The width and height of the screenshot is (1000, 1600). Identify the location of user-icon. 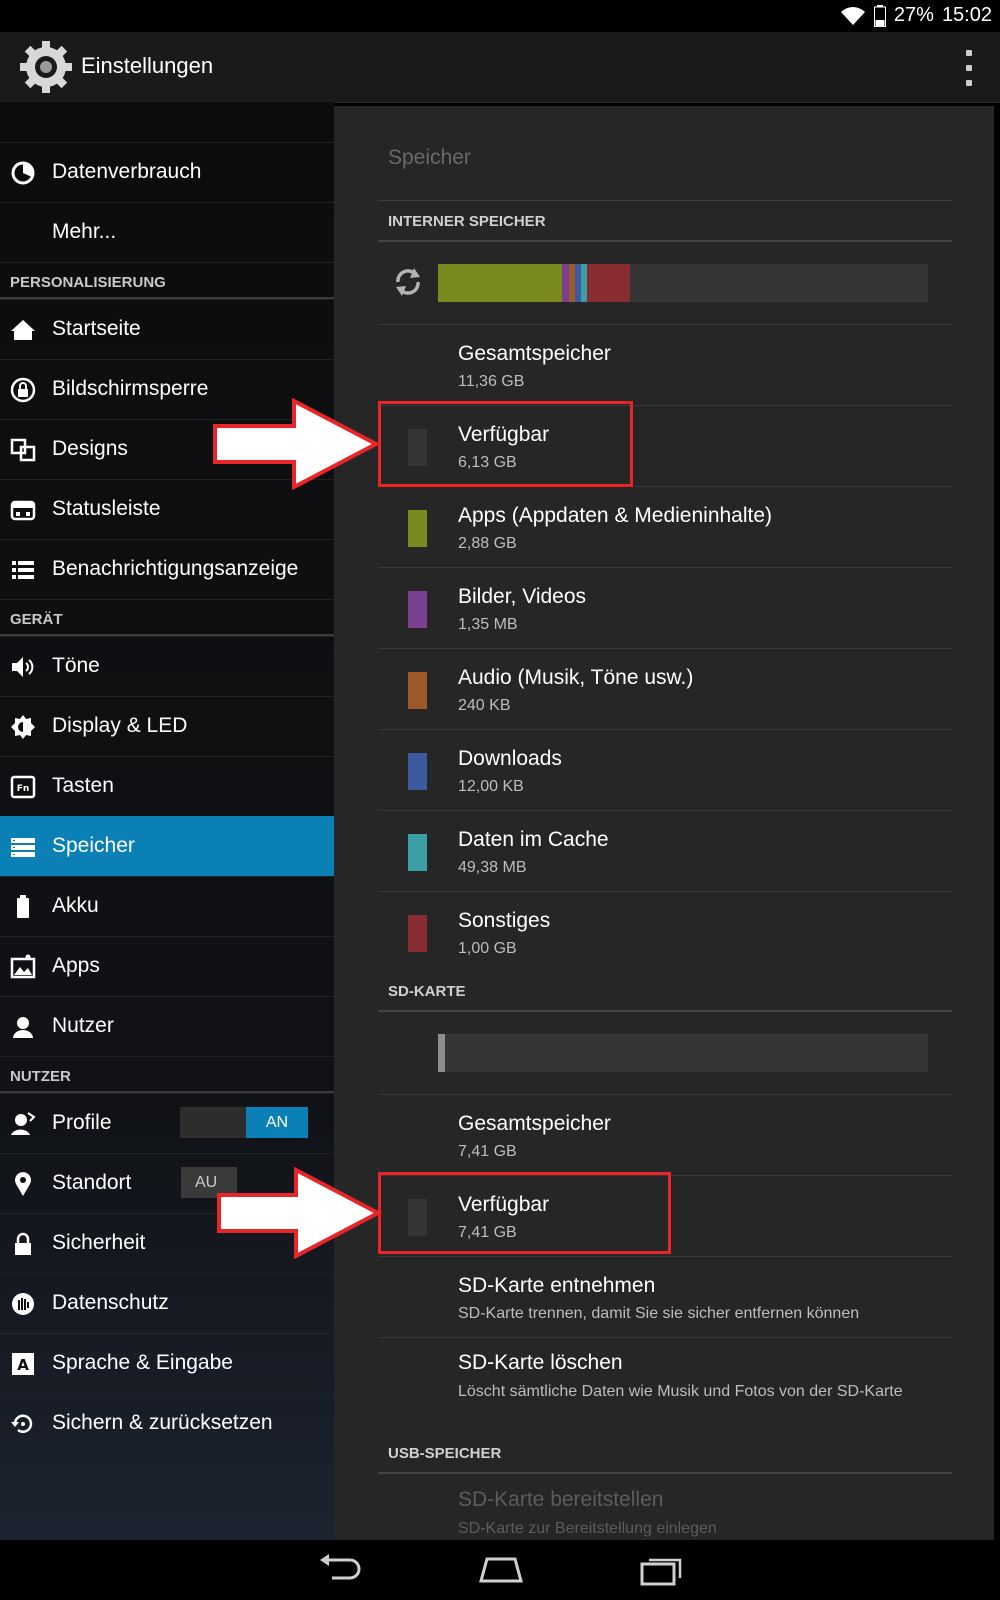
(23, 1027).